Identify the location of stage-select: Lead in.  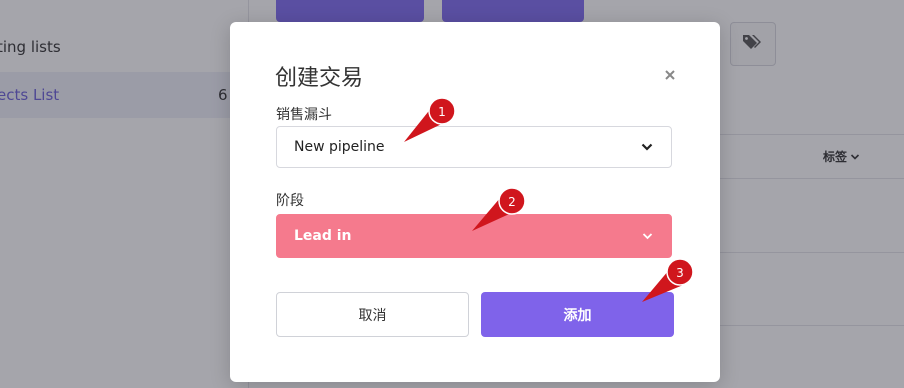
(474, 236).